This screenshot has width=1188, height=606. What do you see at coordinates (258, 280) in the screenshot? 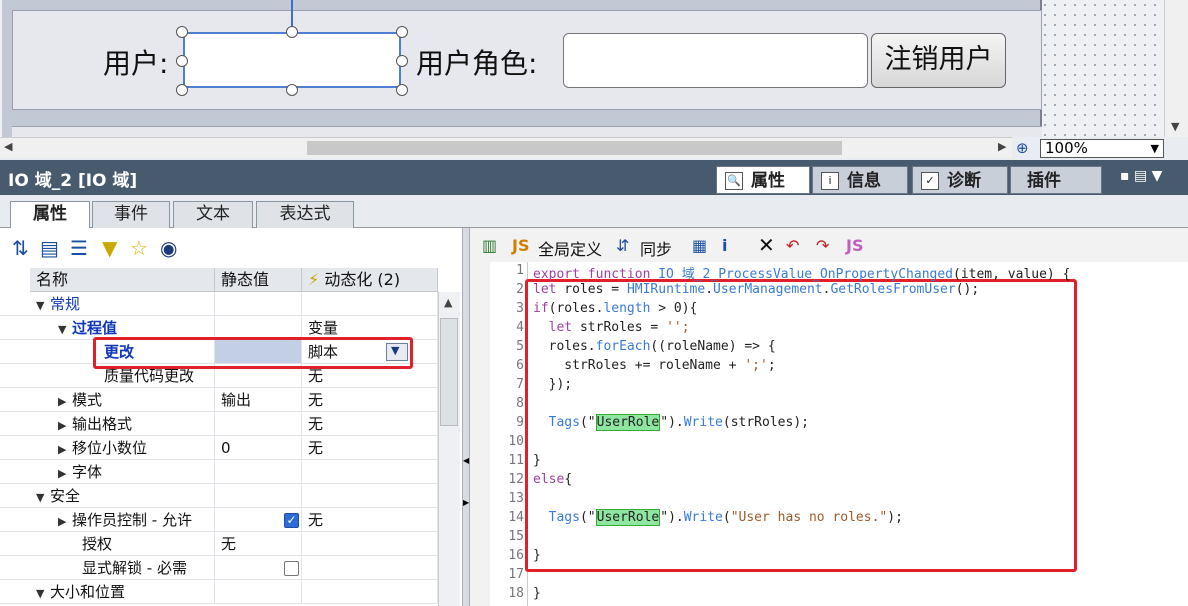
I see `column-static-header: 静态值` at bounding box center [258, 280].